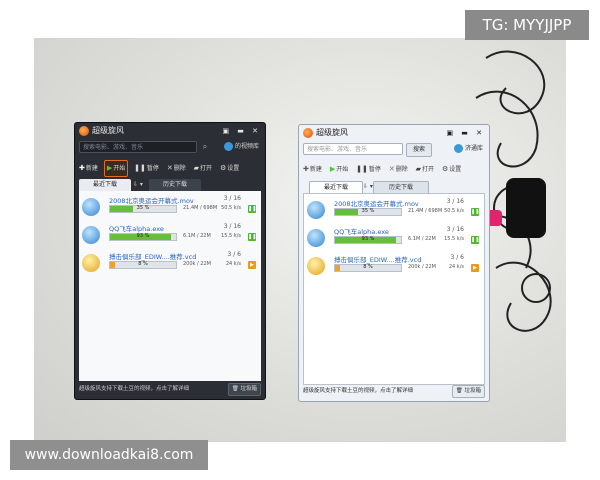 The width and height of the screenshot is (600, 480). Describe the element at coordinates (527, 25) in the screenshot. I see `tg-watermark: TG: MYYJJPP` at that location.